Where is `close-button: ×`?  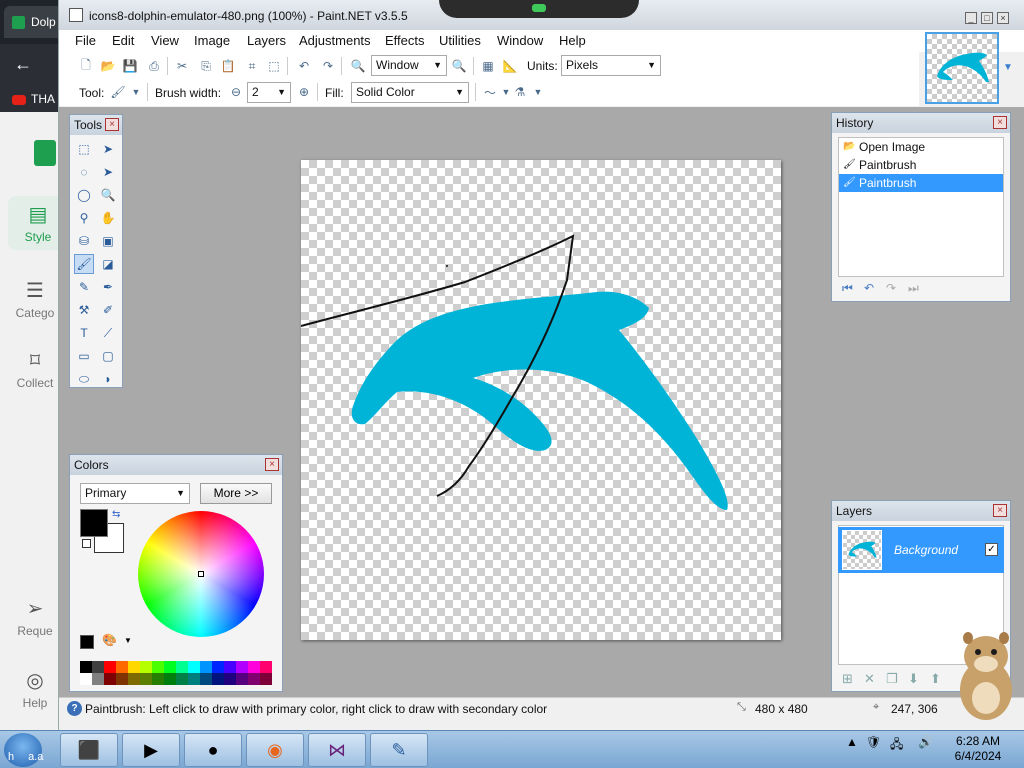 close-button: × is located at coordinates (1003, 18).